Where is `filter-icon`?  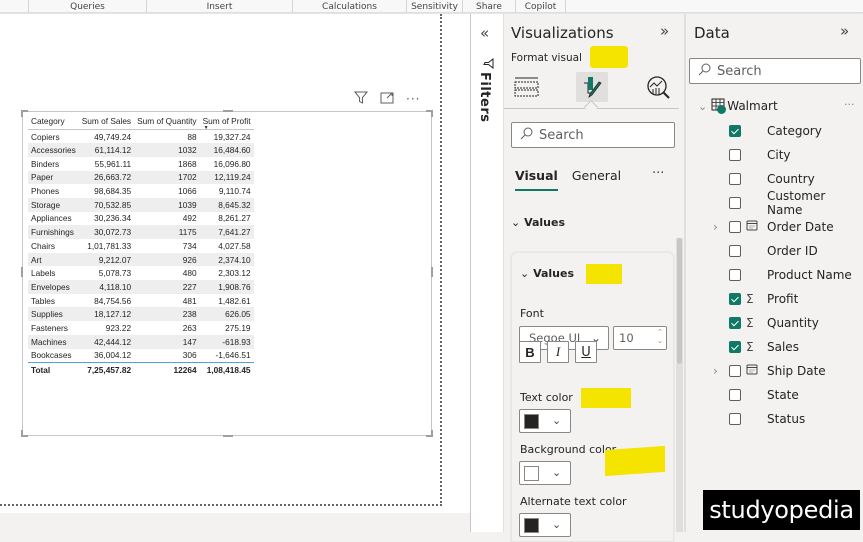
filter-icon is located at coordinates (361, 98).